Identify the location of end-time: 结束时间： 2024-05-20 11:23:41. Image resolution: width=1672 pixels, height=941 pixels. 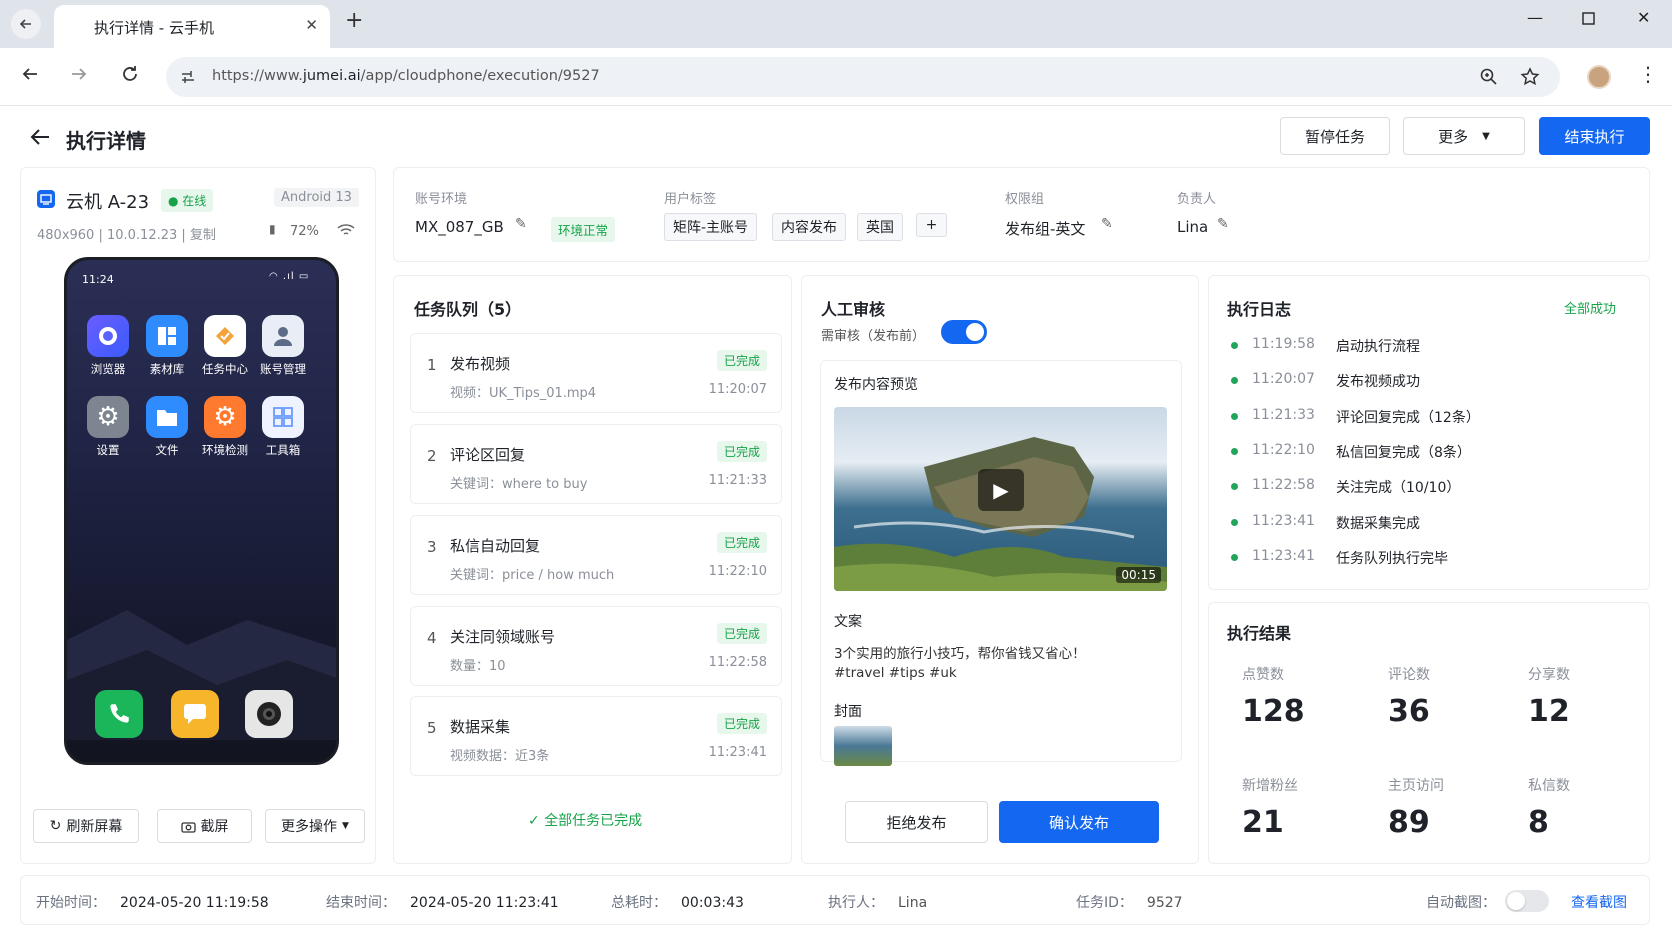
(442, 903).